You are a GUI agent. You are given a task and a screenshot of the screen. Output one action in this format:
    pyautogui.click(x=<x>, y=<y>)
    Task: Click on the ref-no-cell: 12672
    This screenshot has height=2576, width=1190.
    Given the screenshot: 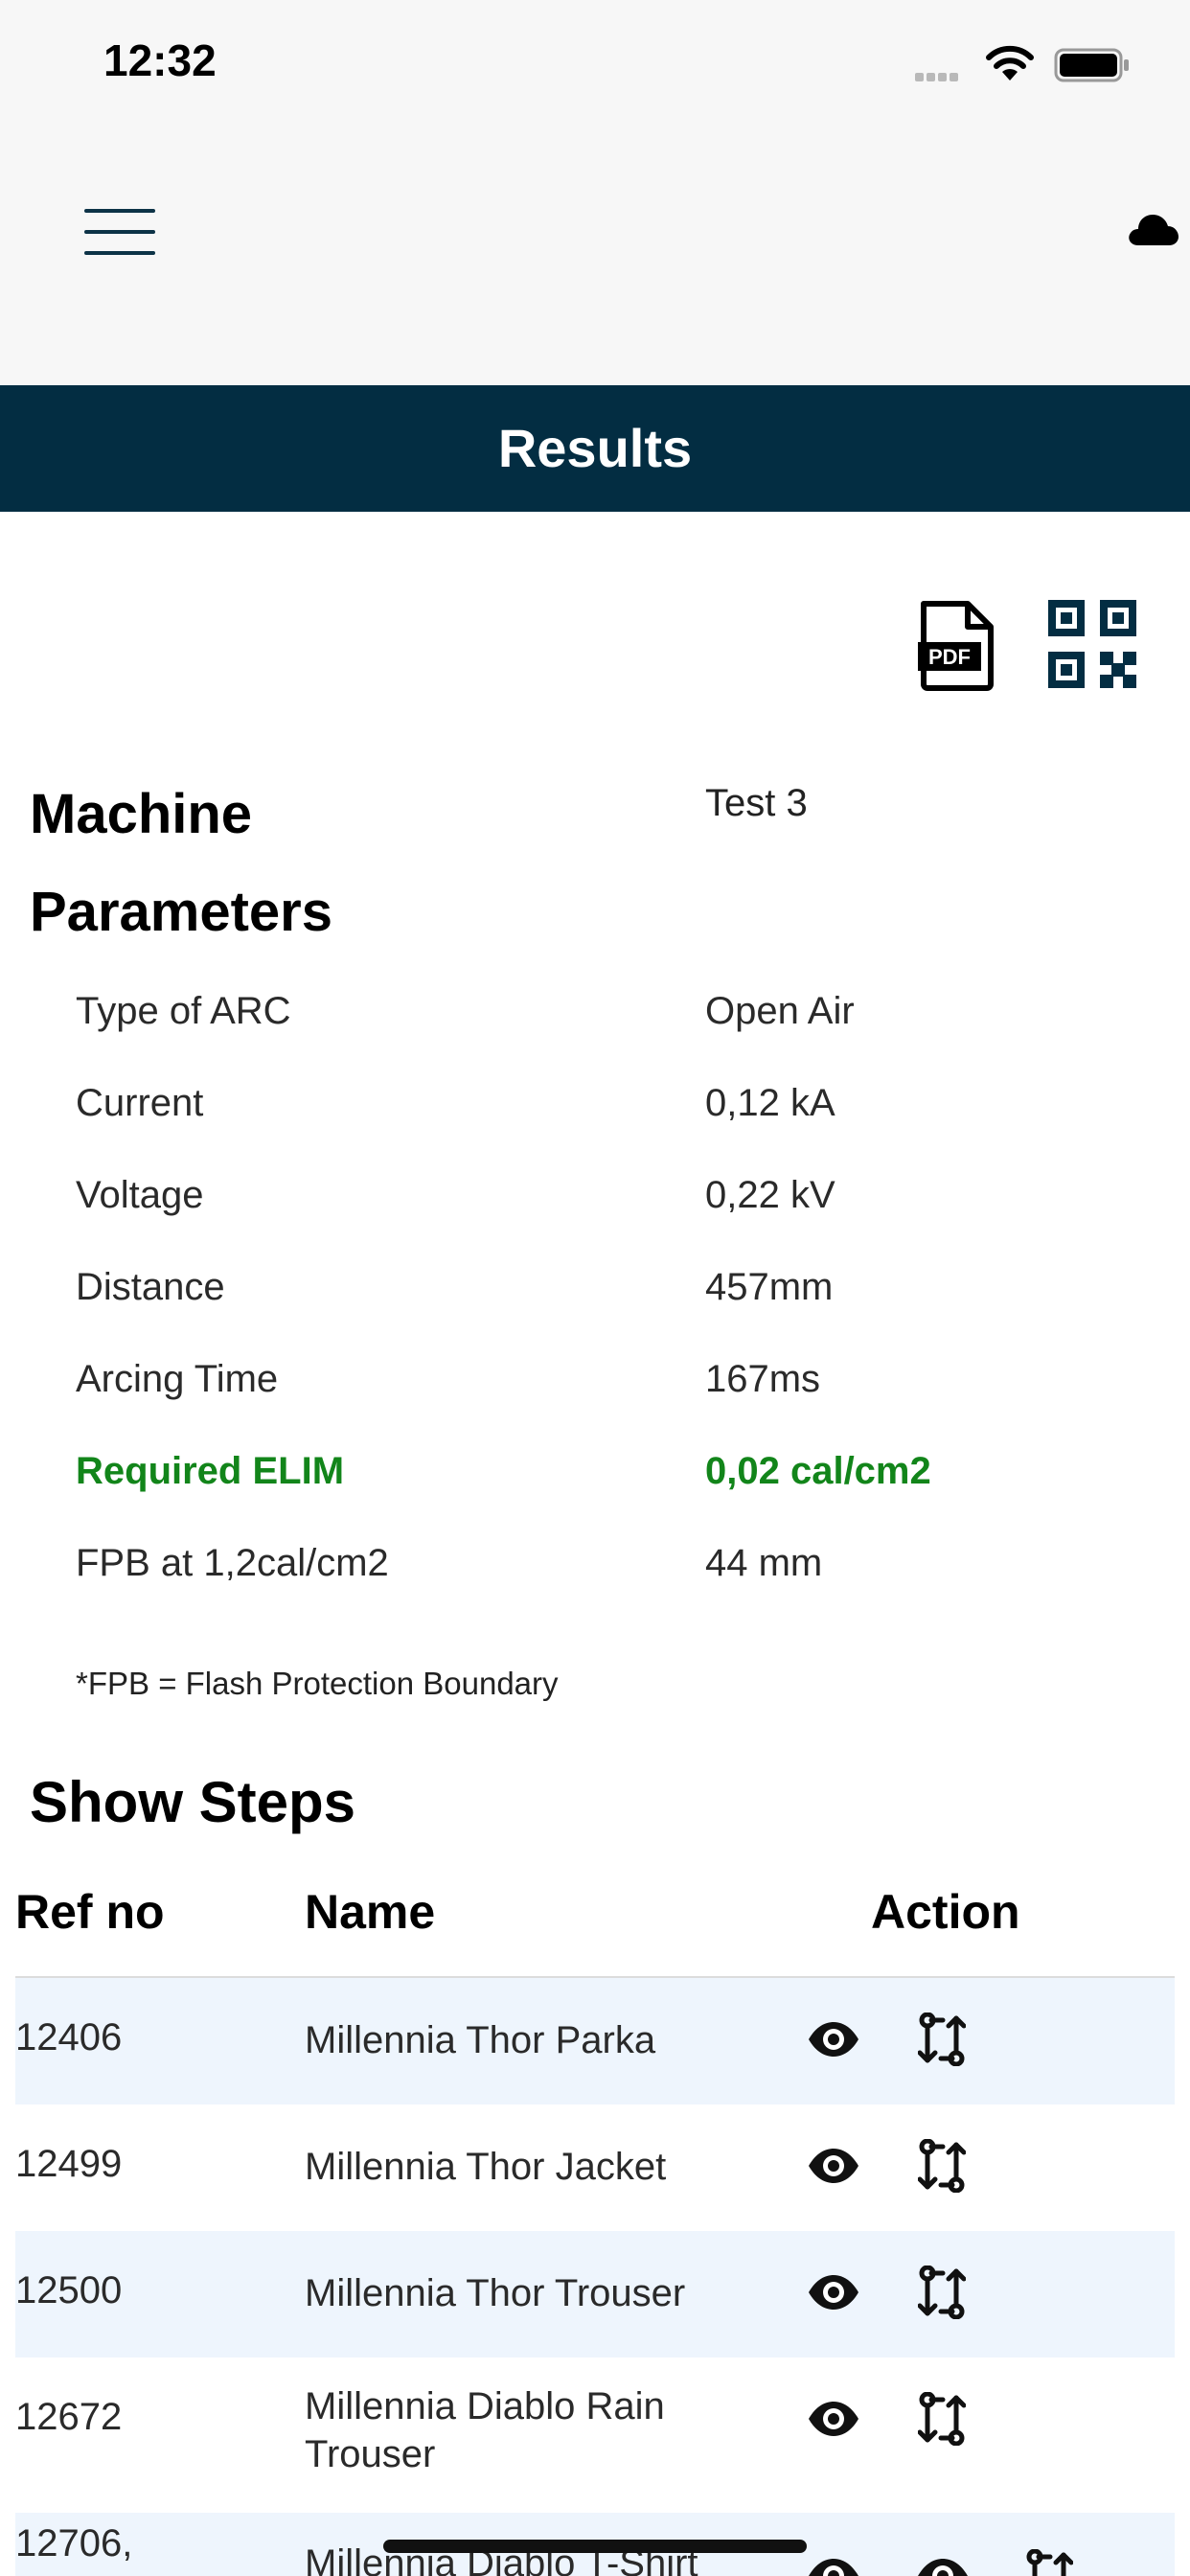 What is the action you would take?
    pyautogui.click(x=69, y=2417)
    